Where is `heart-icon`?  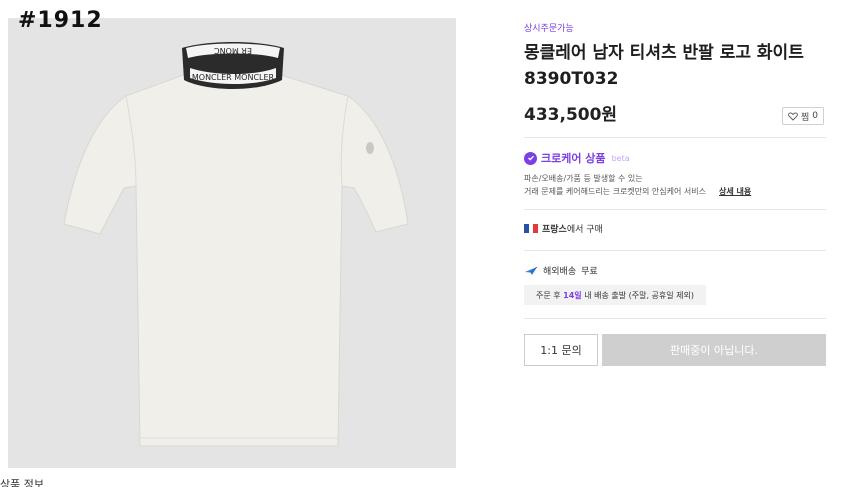 heart-icon is located at coordinates (793, 116).